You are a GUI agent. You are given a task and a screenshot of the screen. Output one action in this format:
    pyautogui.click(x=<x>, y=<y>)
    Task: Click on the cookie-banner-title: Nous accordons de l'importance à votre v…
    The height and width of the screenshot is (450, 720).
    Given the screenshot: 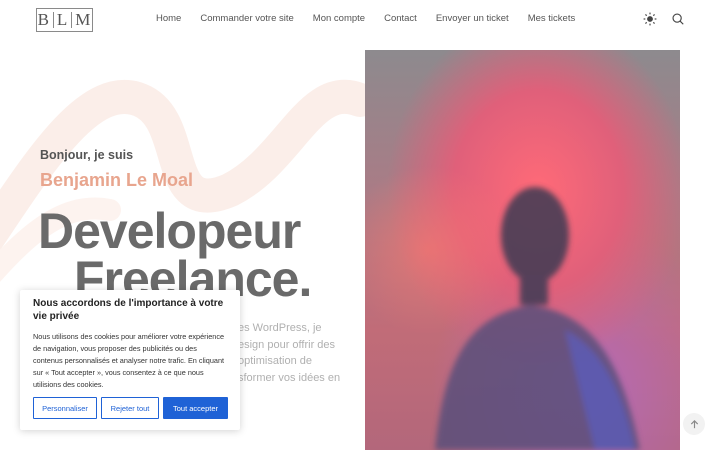 What is the action you would take?
    pyautogui.click(x=128, y=310)
    